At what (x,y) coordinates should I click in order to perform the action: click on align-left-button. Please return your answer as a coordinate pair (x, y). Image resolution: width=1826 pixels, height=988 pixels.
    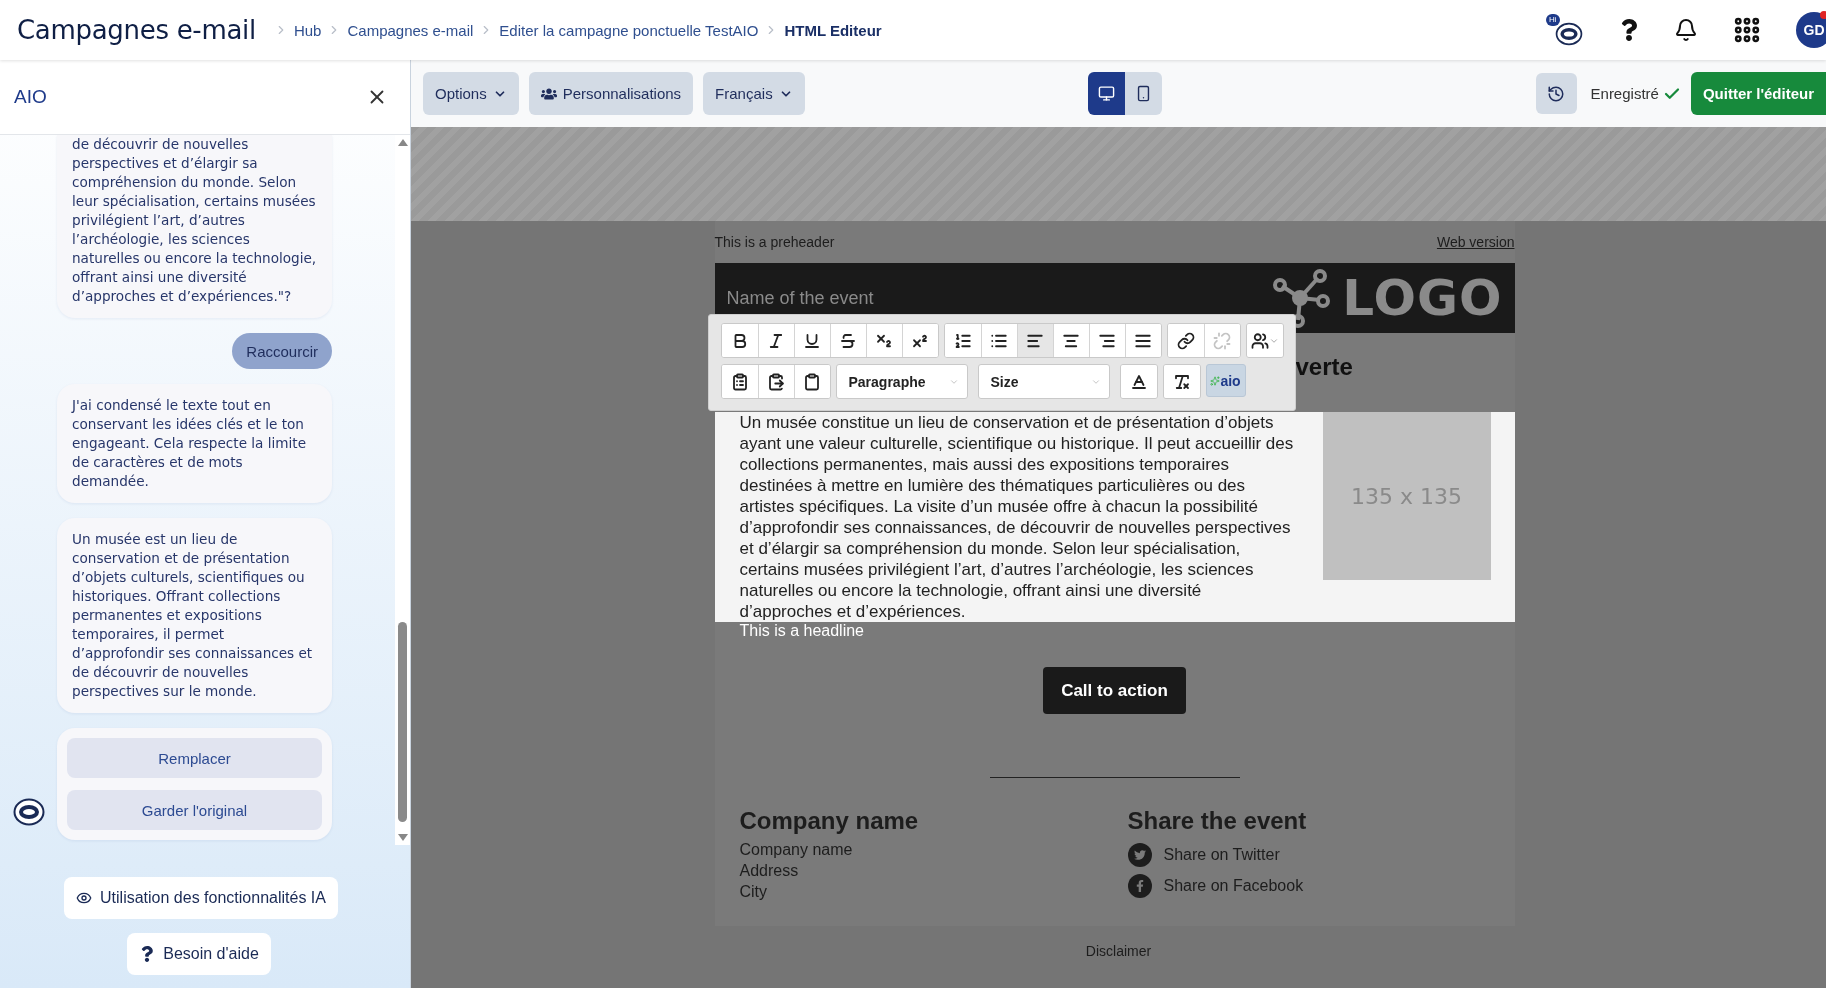
    Looking at the image, I should click on (1034, 340).